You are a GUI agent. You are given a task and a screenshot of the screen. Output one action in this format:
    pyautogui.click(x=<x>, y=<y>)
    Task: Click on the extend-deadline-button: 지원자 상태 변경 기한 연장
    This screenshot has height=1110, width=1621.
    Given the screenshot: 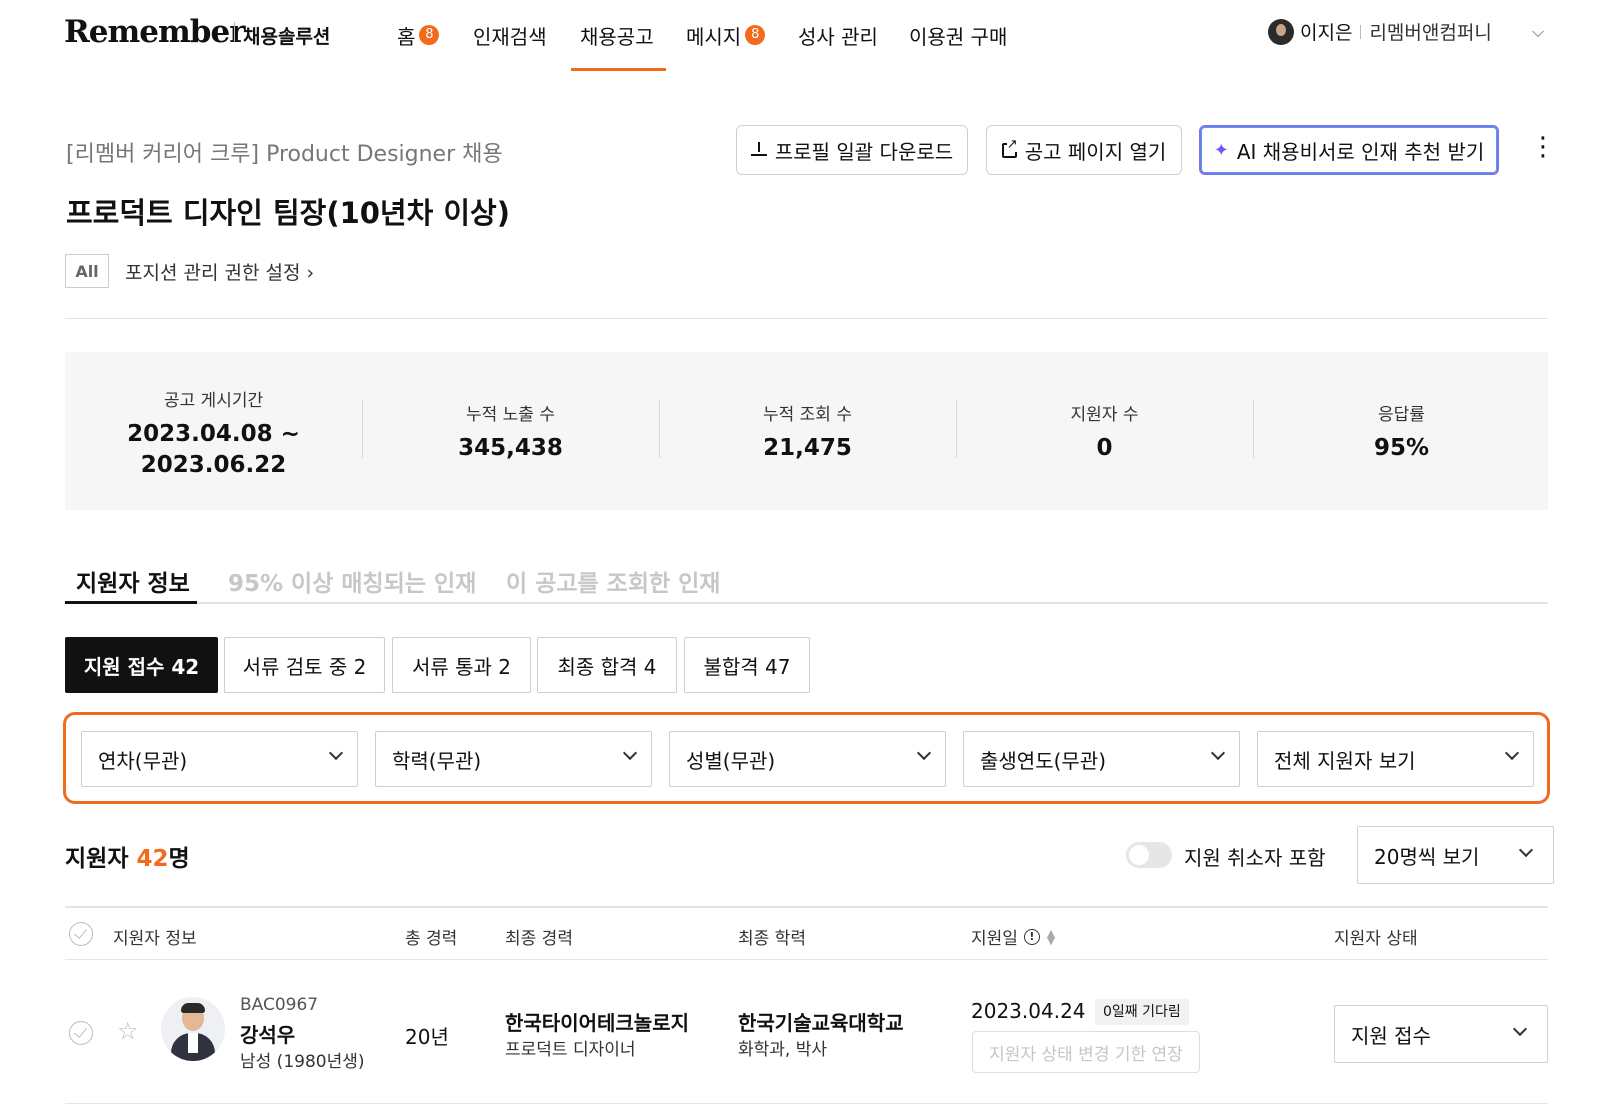 What is the action you would take?
    pyautogui.click(x=1086, y=1052)
    